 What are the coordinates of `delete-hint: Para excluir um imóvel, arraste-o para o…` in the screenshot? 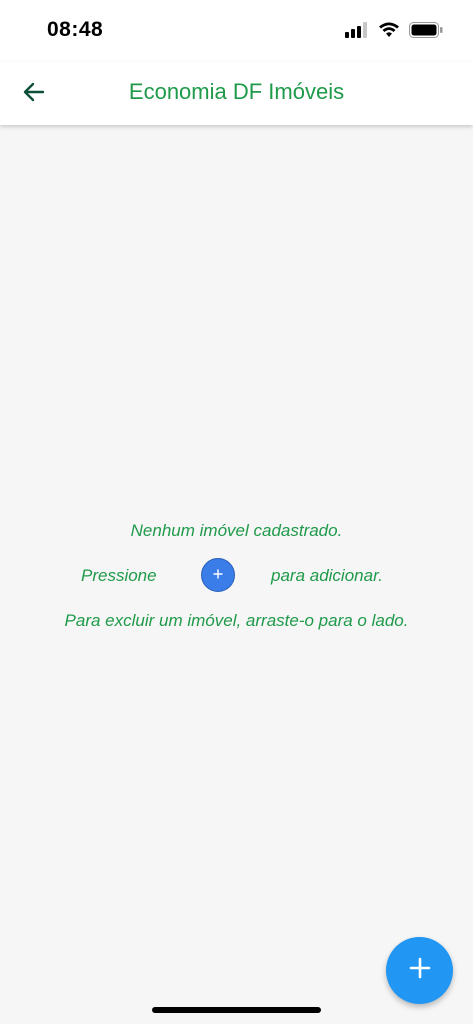 It's located at (236, 620).